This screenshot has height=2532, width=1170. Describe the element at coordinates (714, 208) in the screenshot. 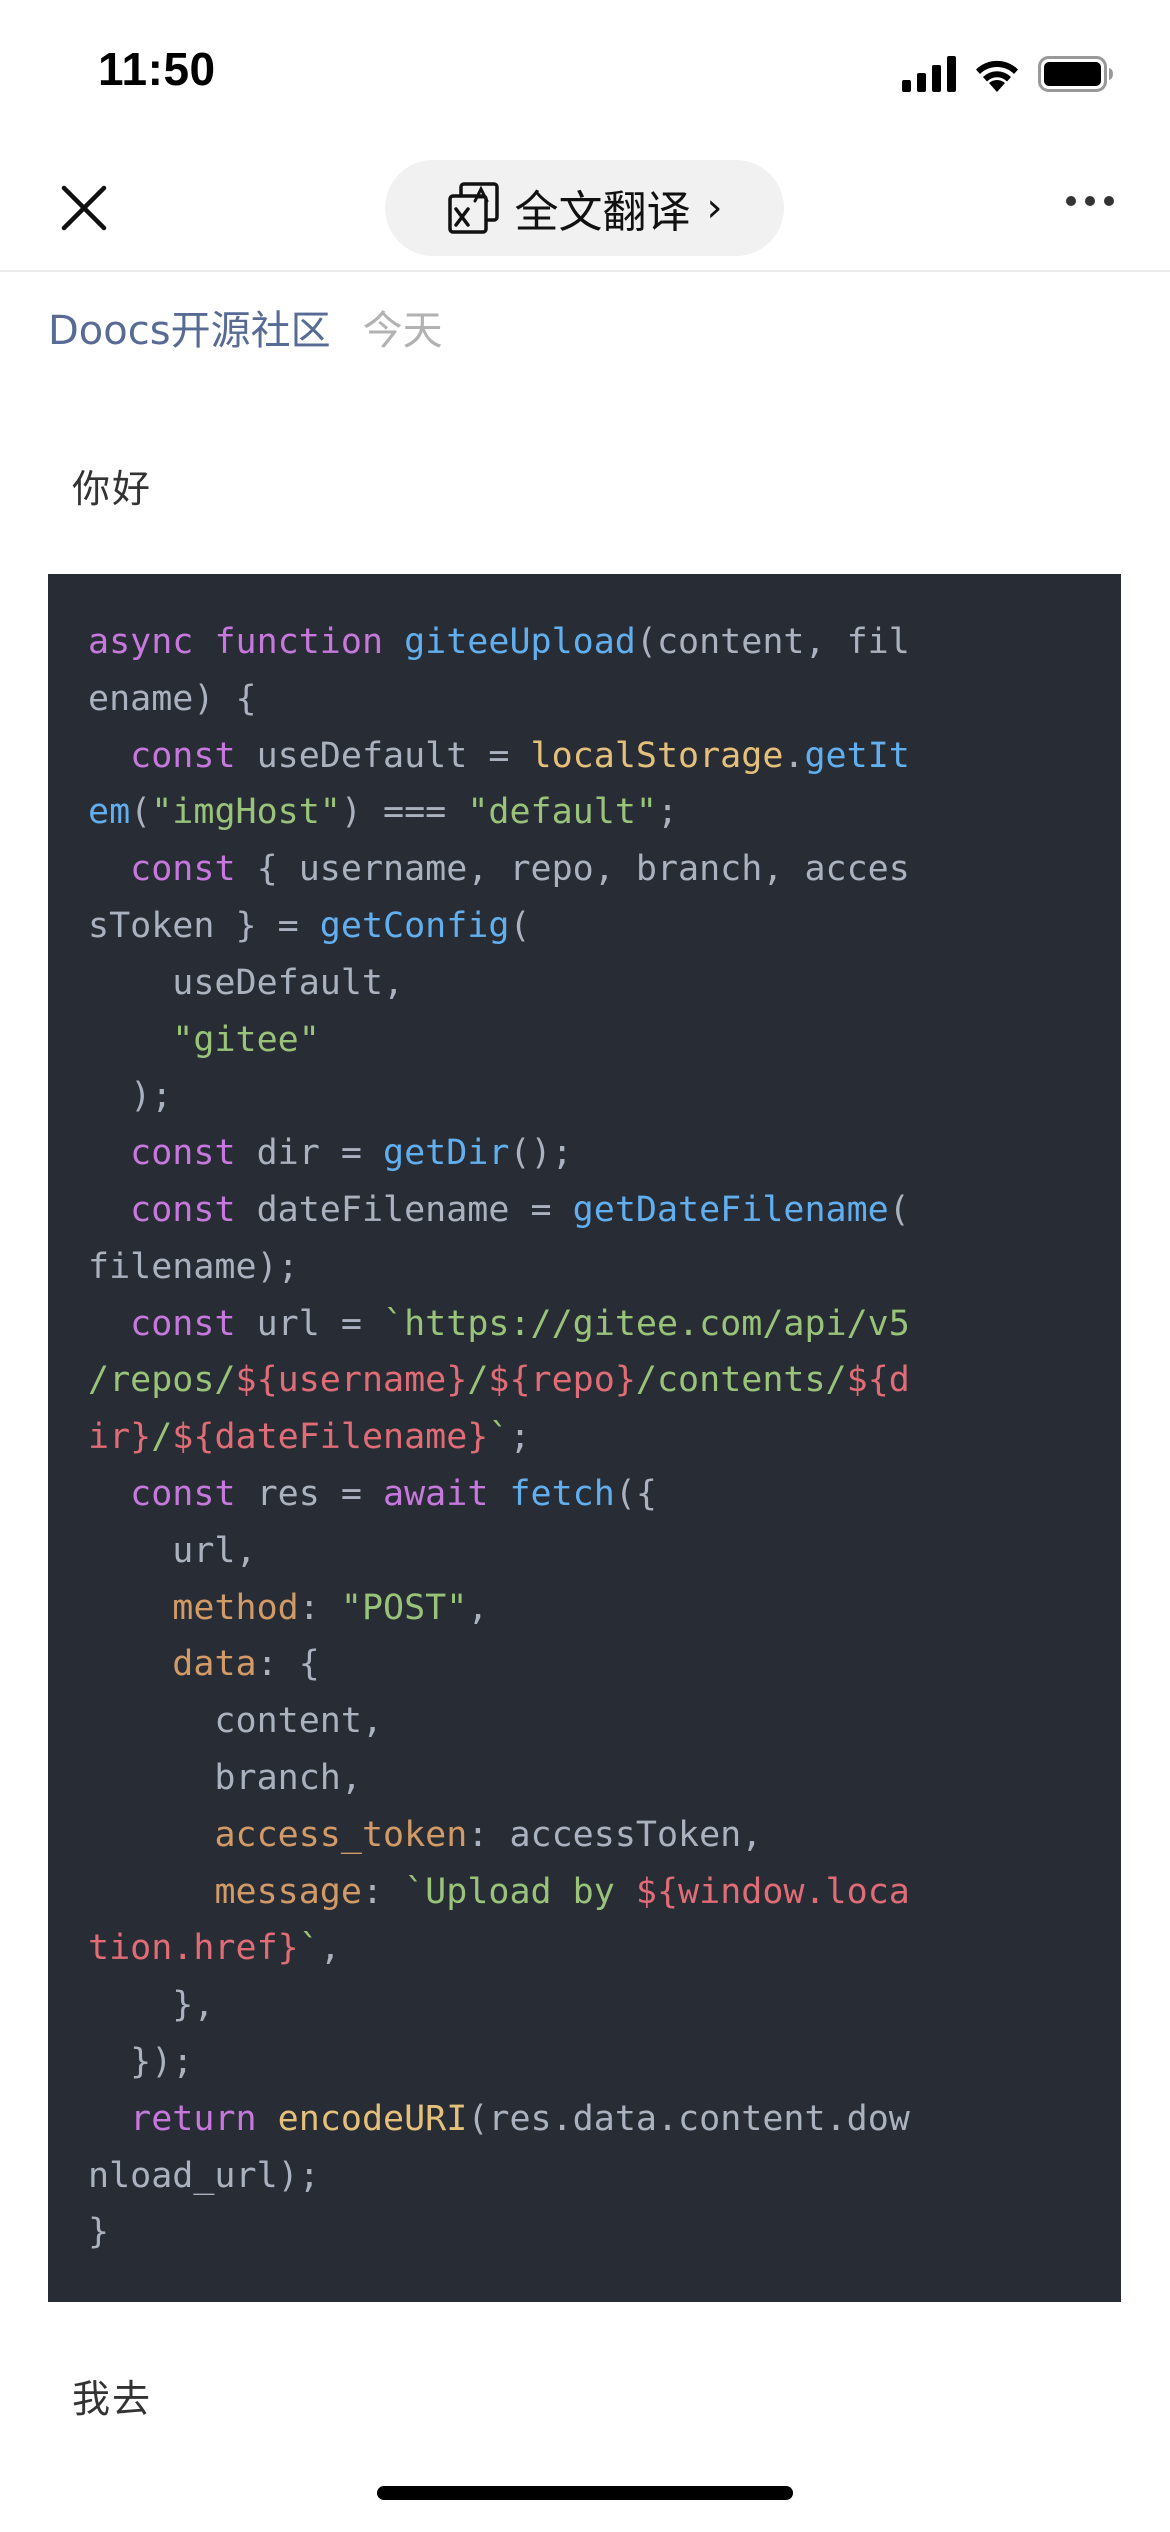

I see `chevron-right-icon: ›` at that location.